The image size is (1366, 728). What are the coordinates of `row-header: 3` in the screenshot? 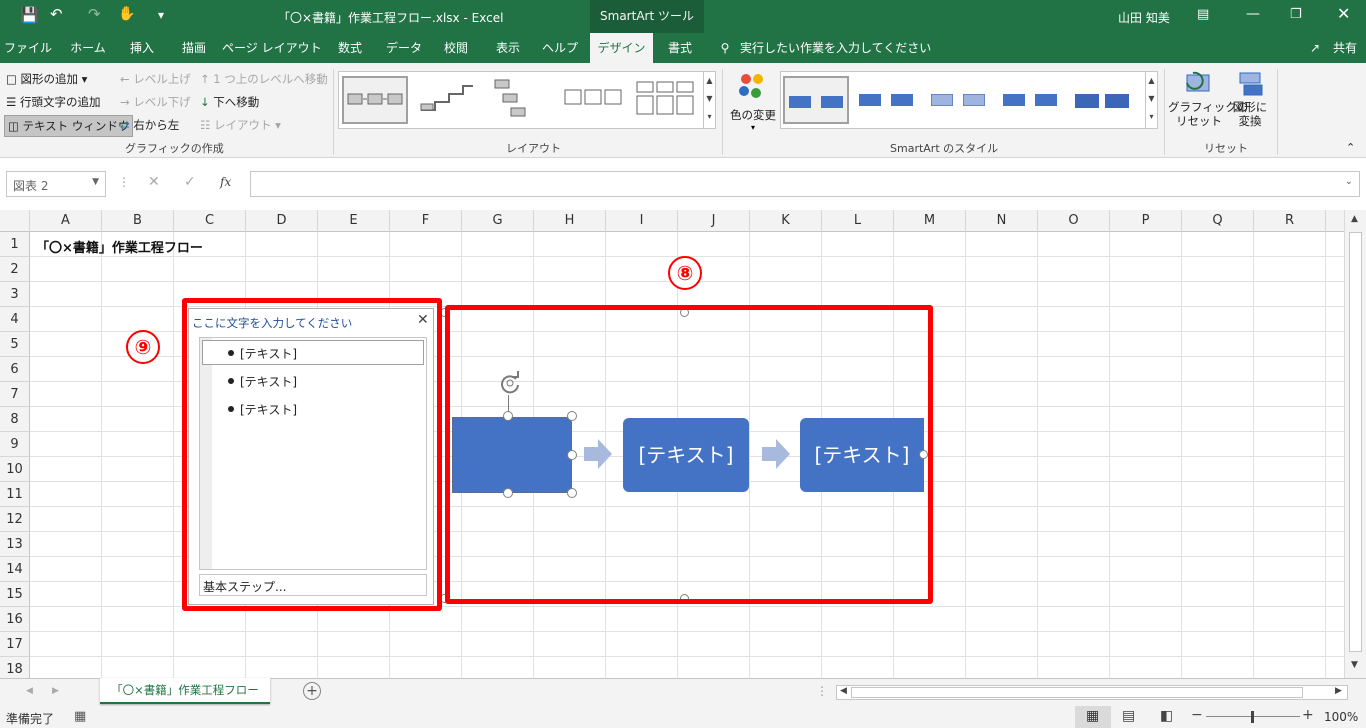 It's located at (15, 294).